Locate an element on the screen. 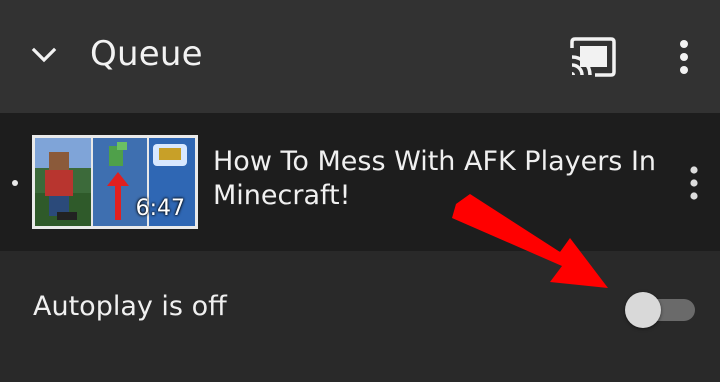  bullet-icon is located at coordinates (15, 183).